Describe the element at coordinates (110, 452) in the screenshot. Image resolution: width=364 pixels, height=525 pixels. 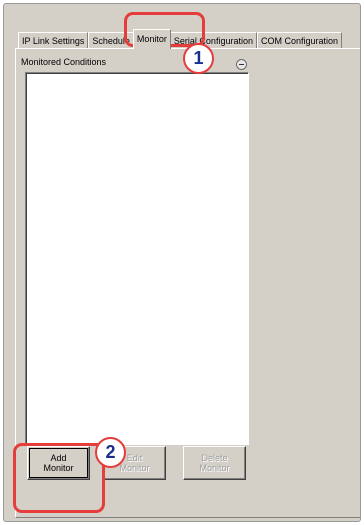
I see `callout-2: 2` at that location.